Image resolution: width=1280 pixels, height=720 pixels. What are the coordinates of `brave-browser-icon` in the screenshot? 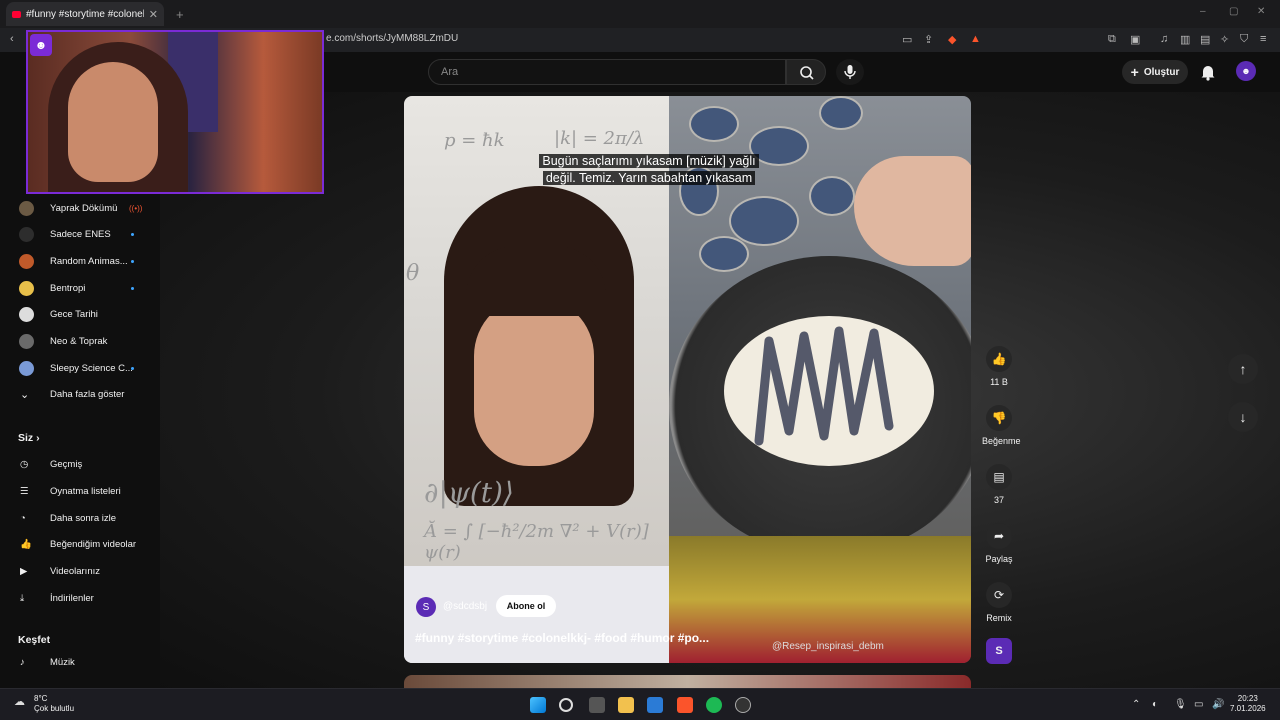 It's located at (685, 705).